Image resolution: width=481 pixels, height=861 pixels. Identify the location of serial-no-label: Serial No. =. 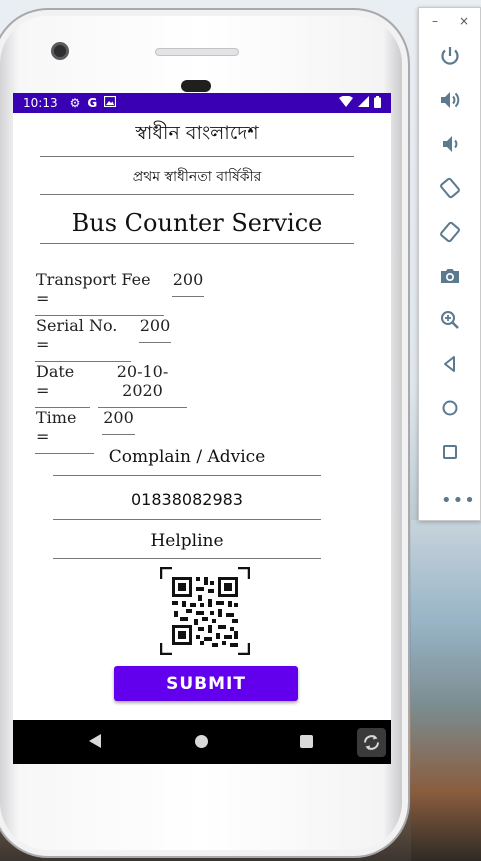
(83, 339).